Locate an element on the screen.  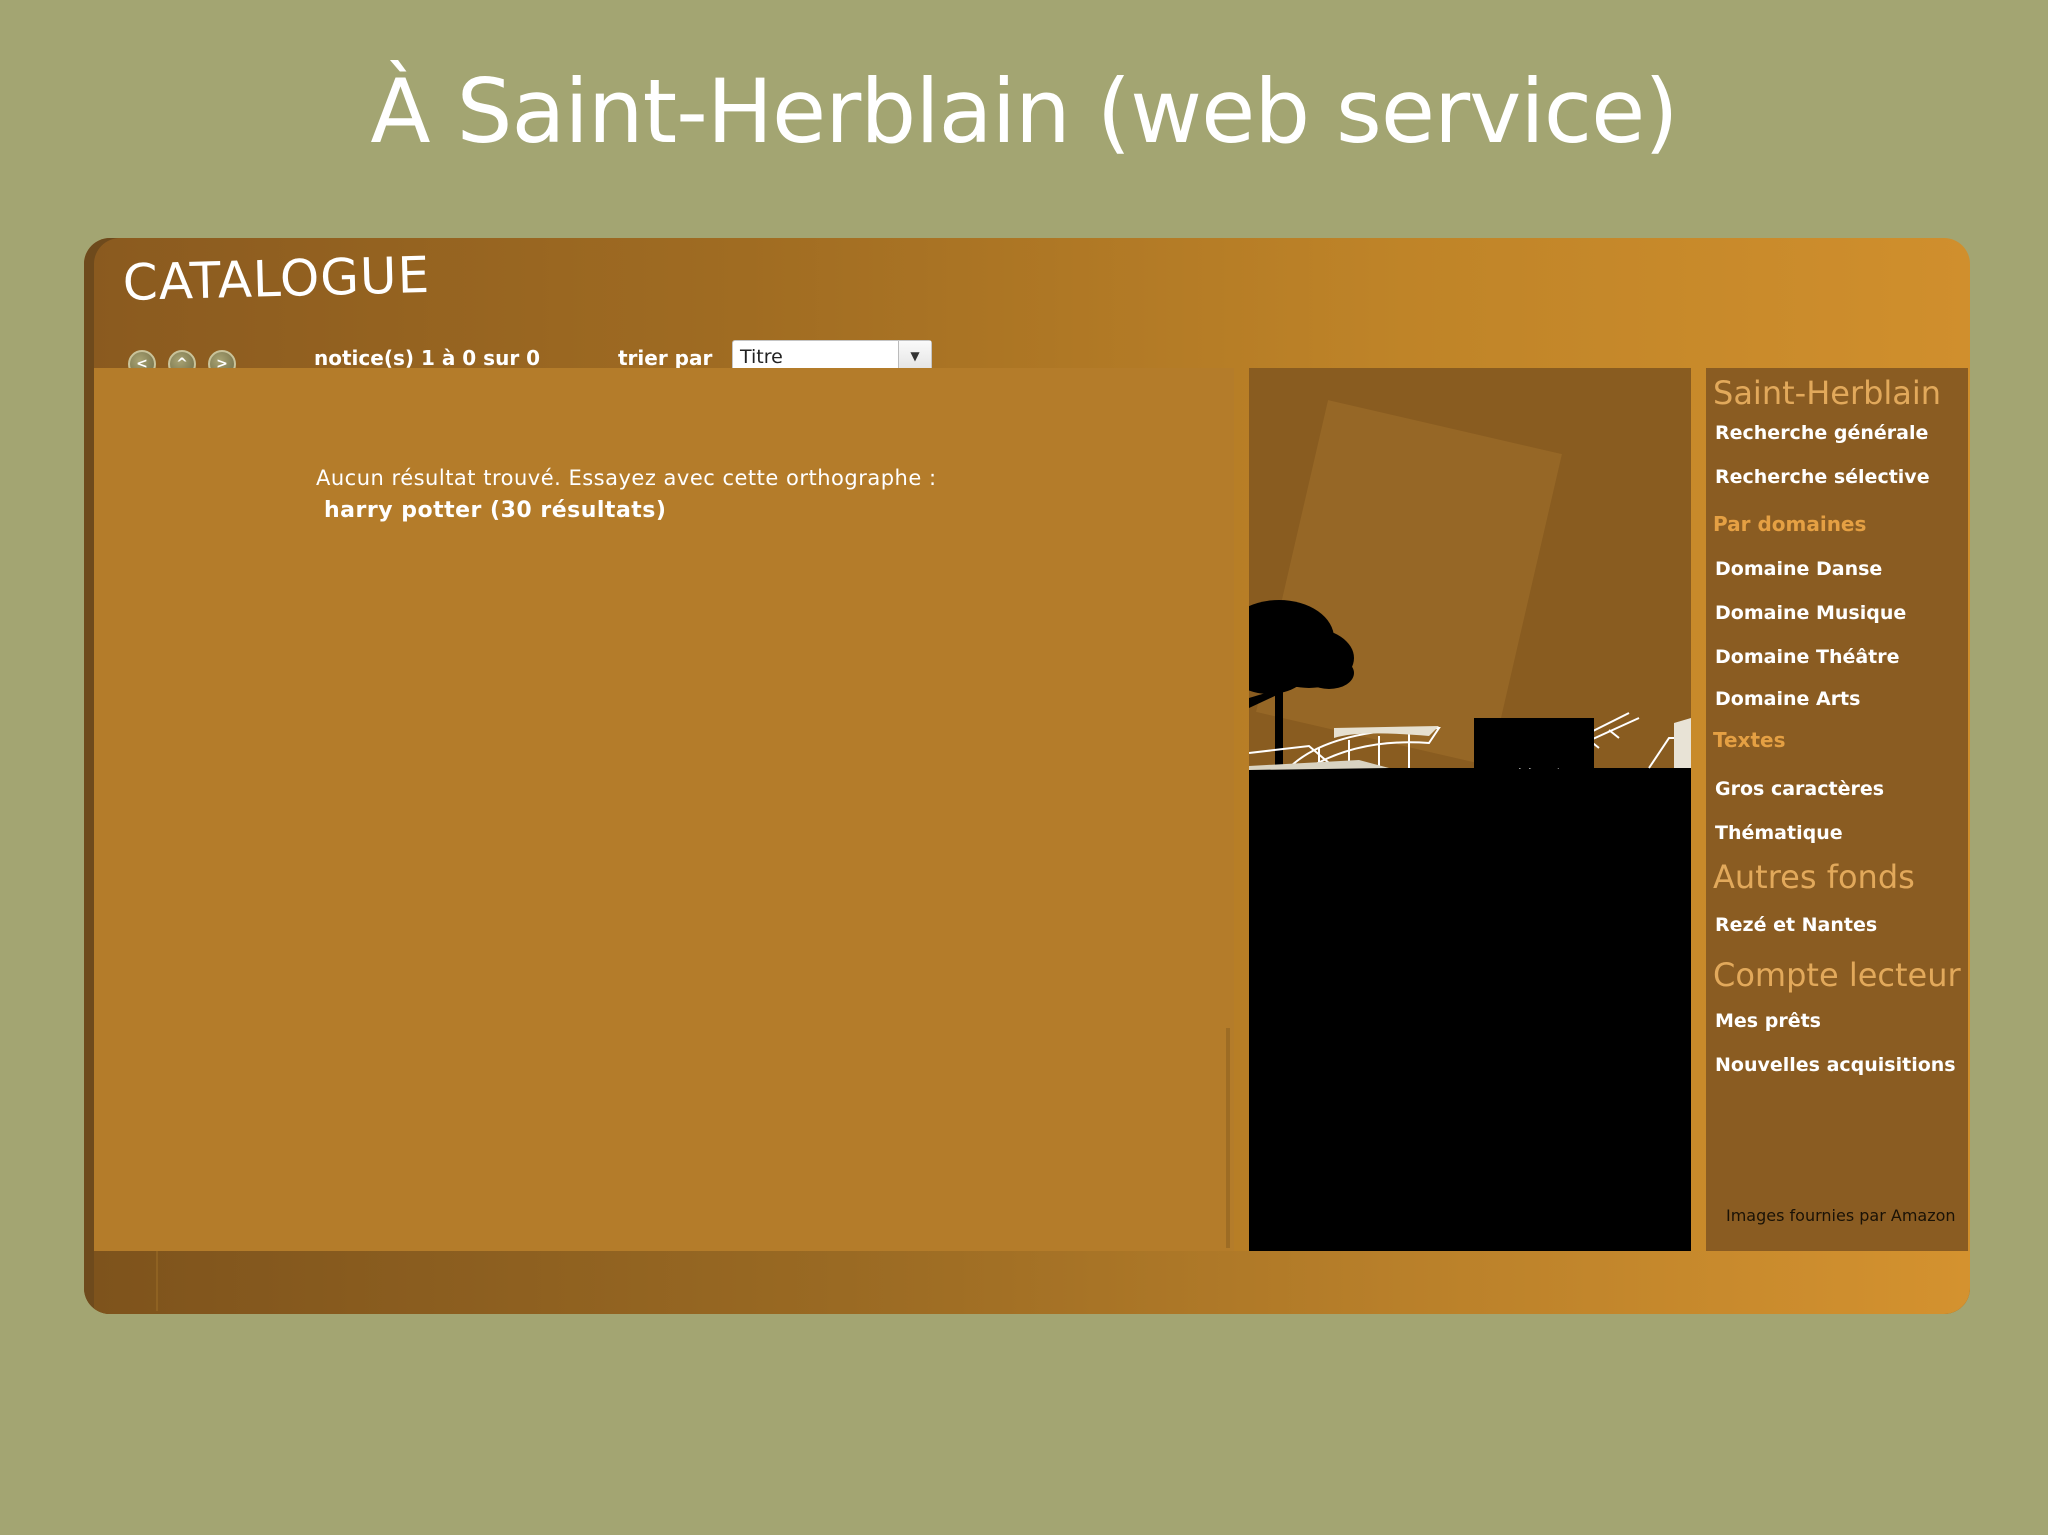
sidebar-item-mes-prets: Mes prêts is located at coordinates (1768, 1021).